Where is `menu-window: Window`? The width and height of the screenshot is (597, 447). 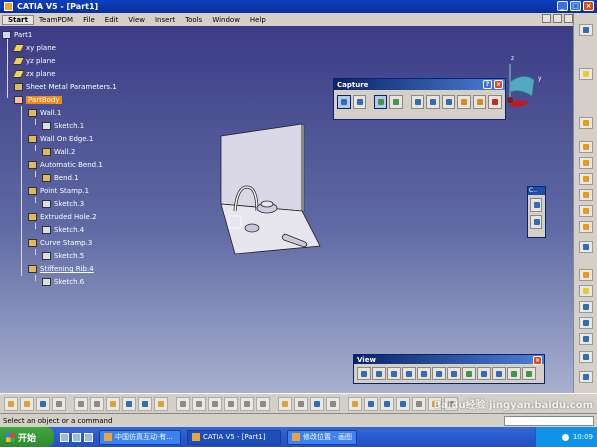
menu-window: Window is located at coordinates (226, 20).